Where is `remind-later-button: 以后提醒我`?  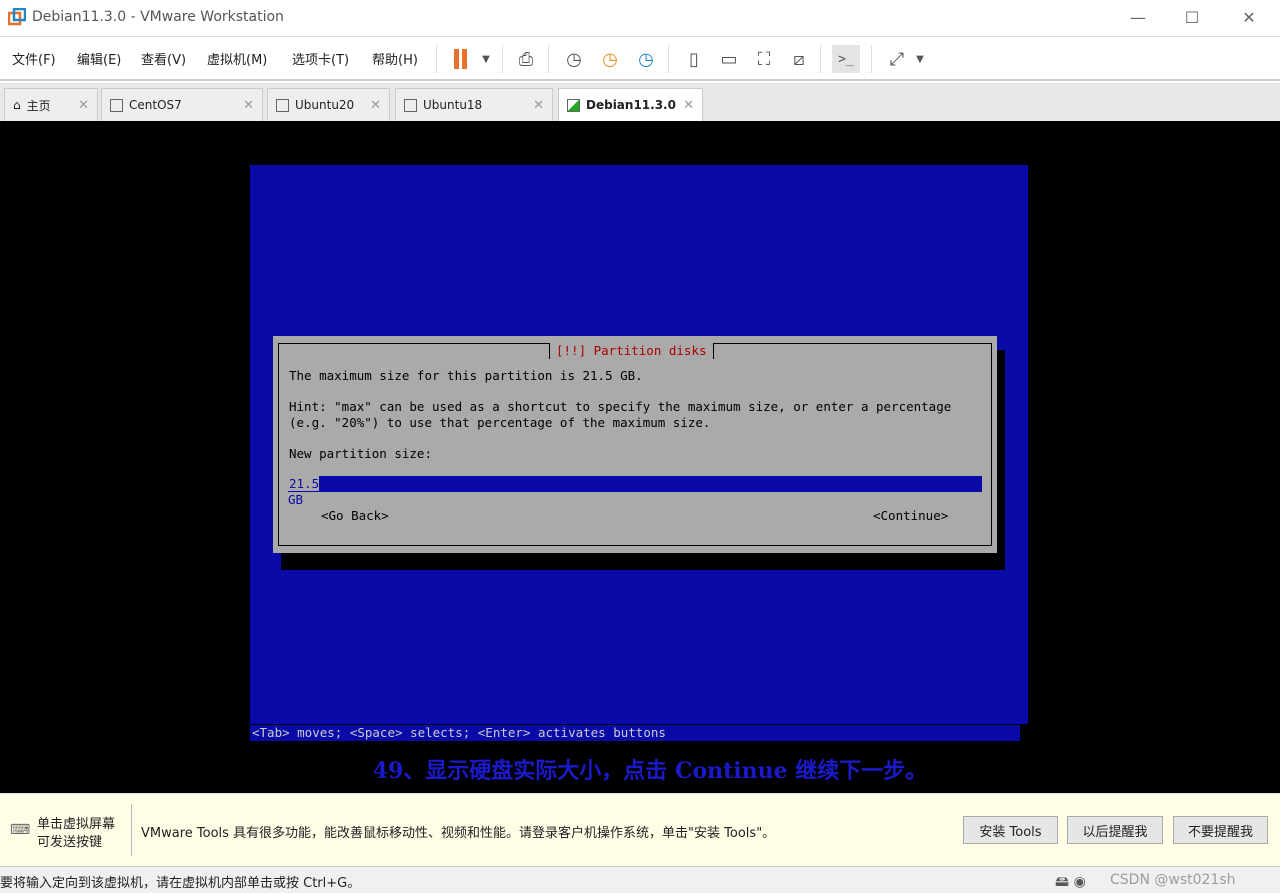
remind-later-button: 以后提醒我 is located at coordinates (1115, 830).